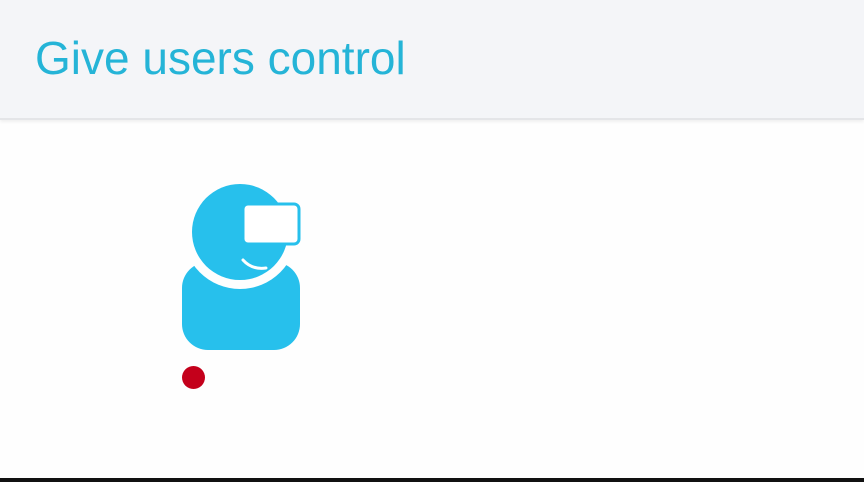 The height and width of the screenshot is (482, 864). I want to click on screen-device, so click(271, 224).